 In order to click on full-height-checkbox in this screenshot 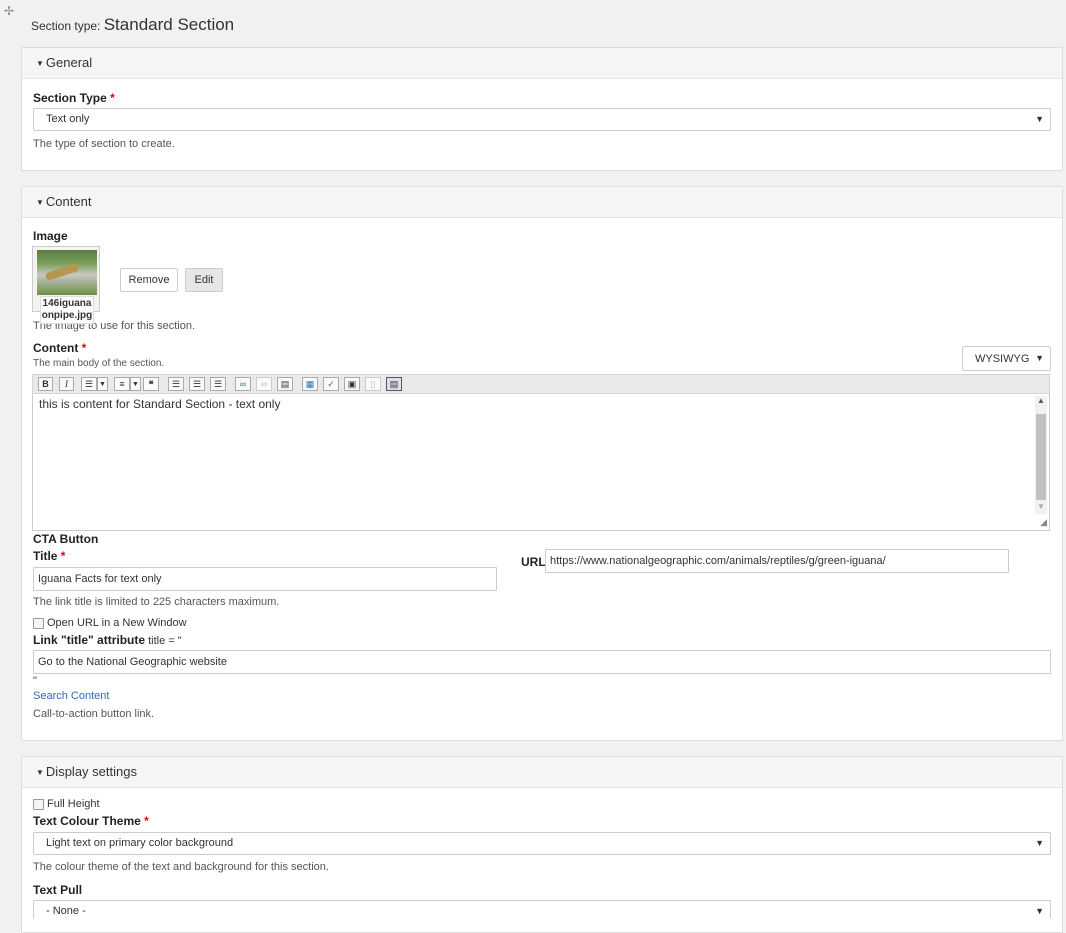, I will do `click(38, 804)`.